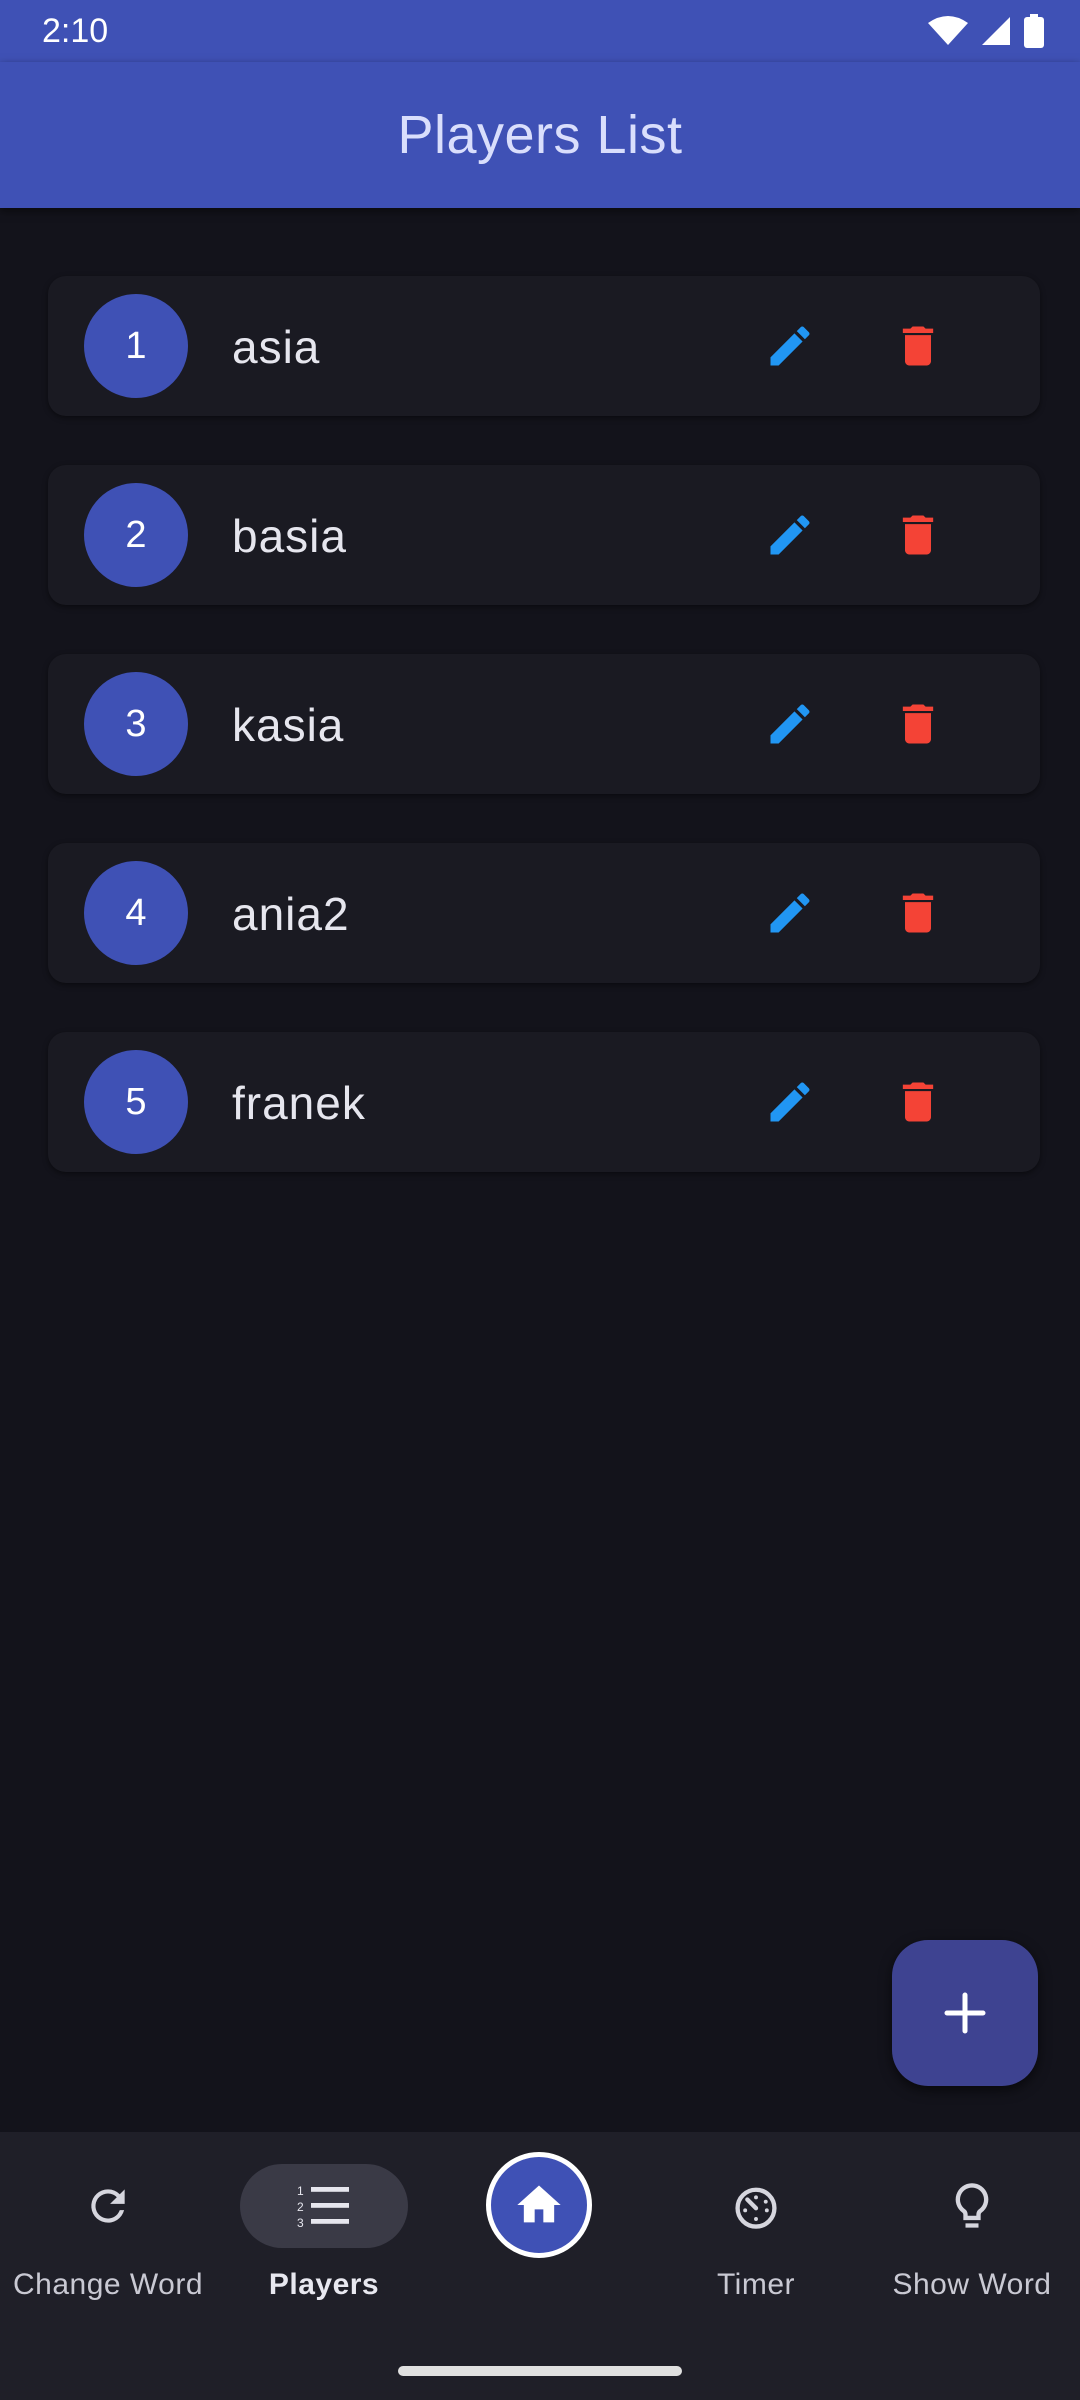  I want to click on home-icon, so click(539, 2204).